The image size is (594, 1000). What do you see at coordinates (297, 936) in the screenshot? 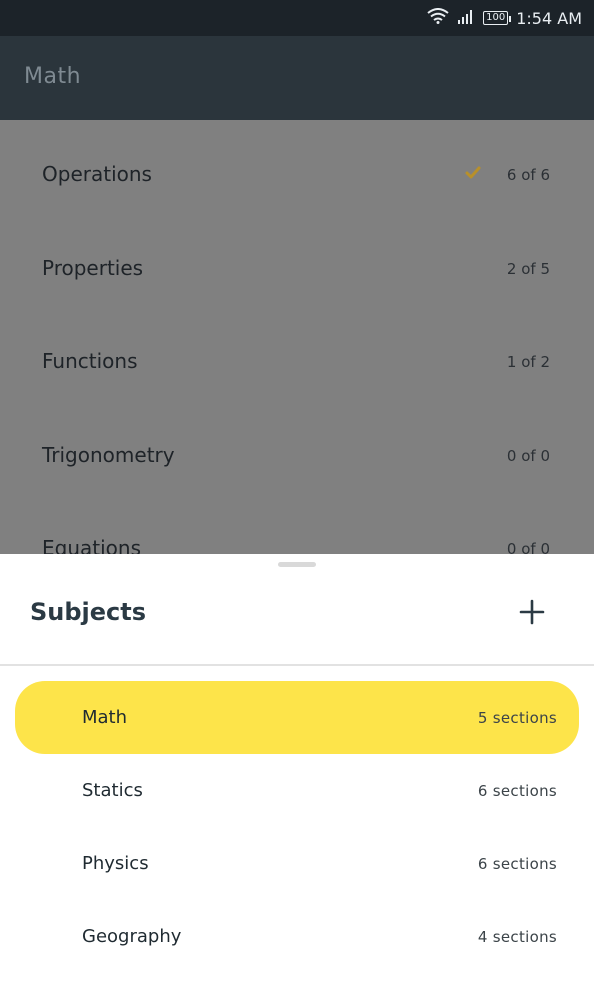
I see `subject-item-geography: Geography 4 sections` at bounding box center [297, 936].